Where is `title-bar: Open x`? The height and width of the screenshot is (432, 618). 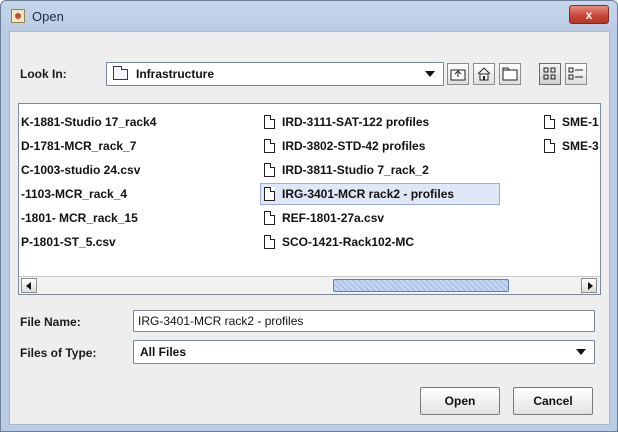
title-bar: Open x is located at coordinates (309, 16).